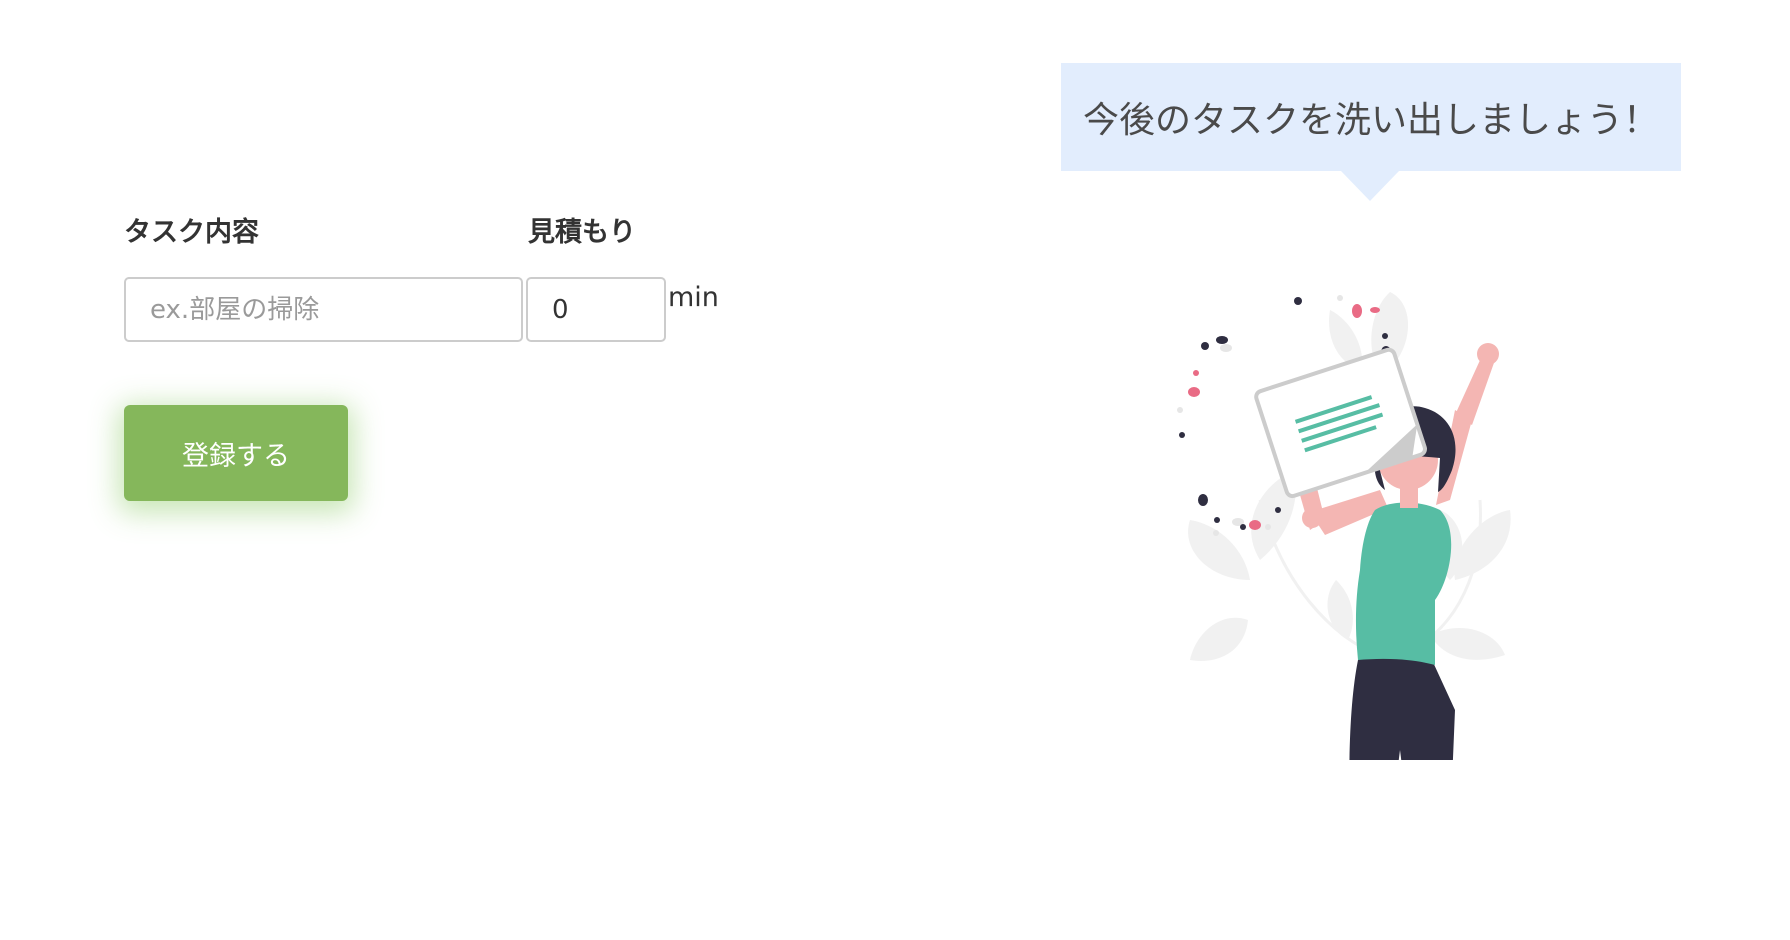 This screenshot has width=1790, height=940. Describe the element at coordinates (1370, 186) in the screenshot. I see `speech-bubble-tail` at that location.